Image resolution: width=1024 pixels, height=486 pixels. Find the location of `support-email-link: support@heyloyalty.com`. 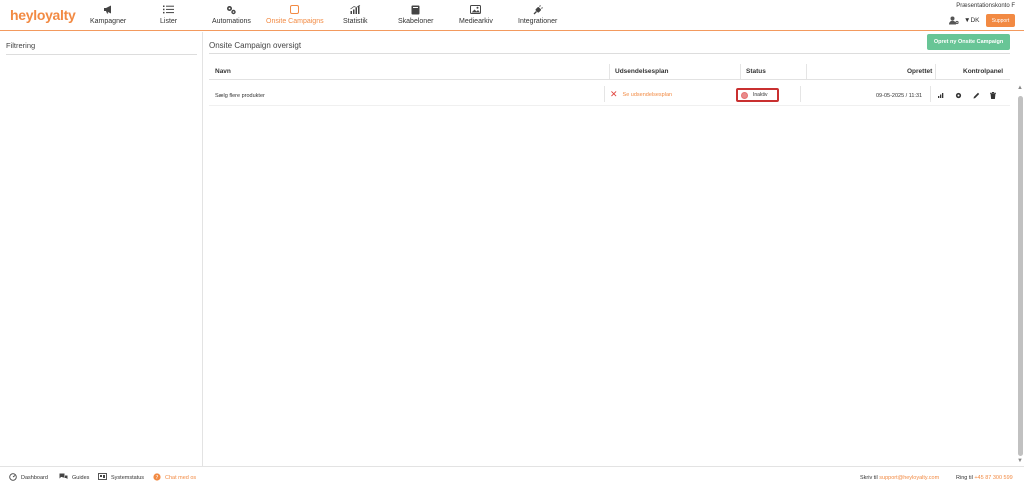

support-email-link: support@heyloyalty.com is located at coordinates (909, 478).